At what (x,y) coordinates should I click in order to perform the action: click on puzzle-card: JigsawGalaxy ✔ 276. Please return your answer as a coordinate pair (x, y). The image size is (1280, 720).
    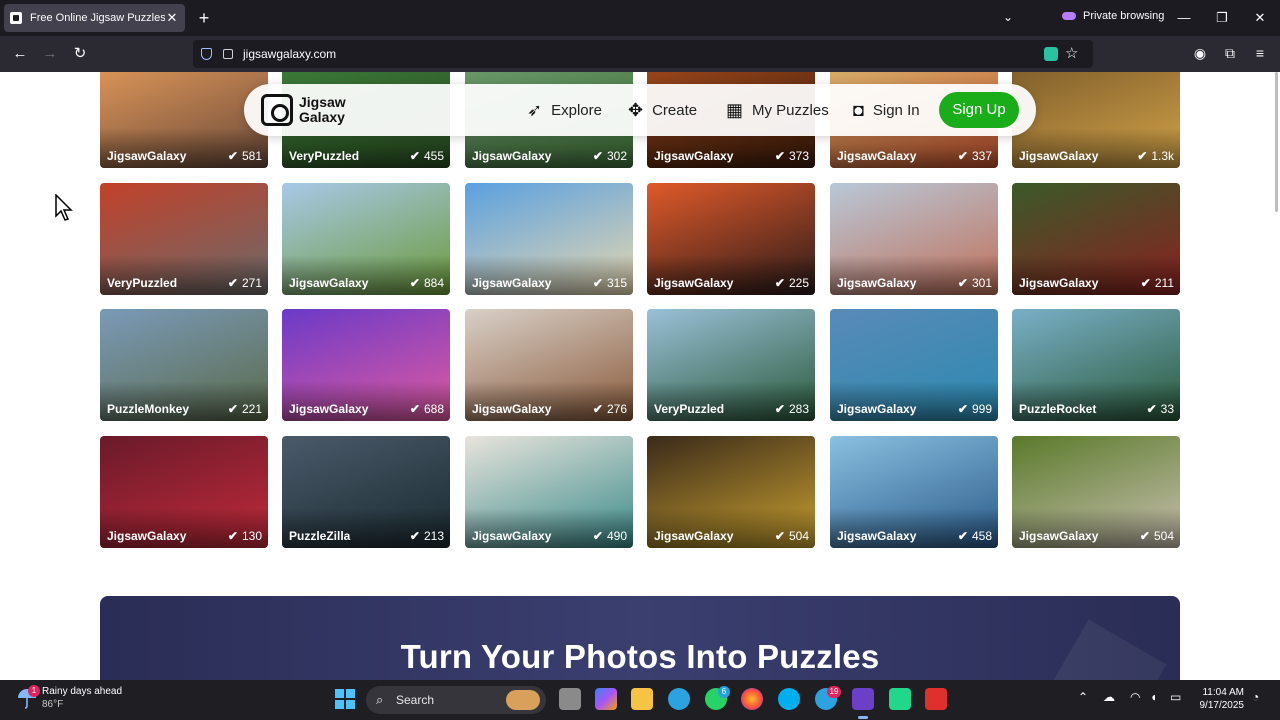
    Looking at the image, I should click on (549, 365).